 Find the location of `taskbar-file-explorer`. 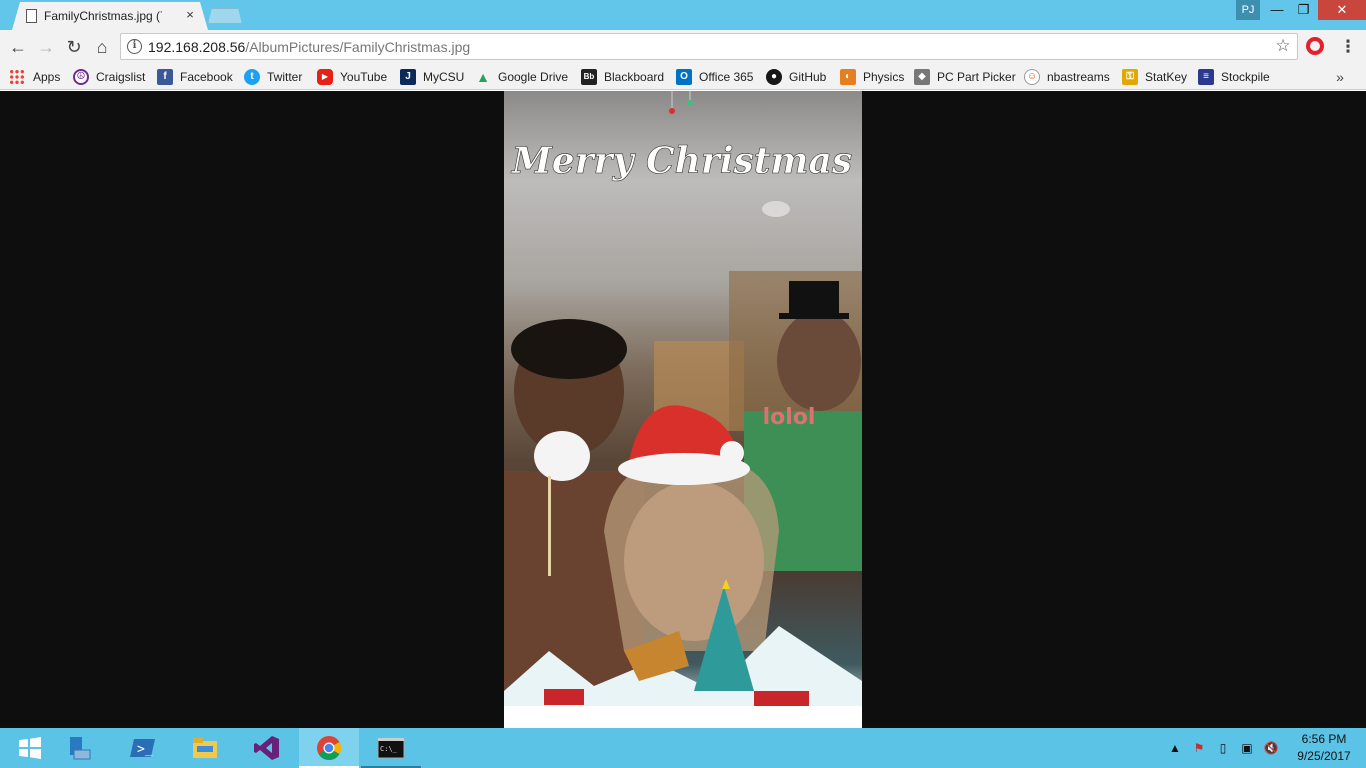

taskbar-file-explorer is located at coordinates (205, 748).